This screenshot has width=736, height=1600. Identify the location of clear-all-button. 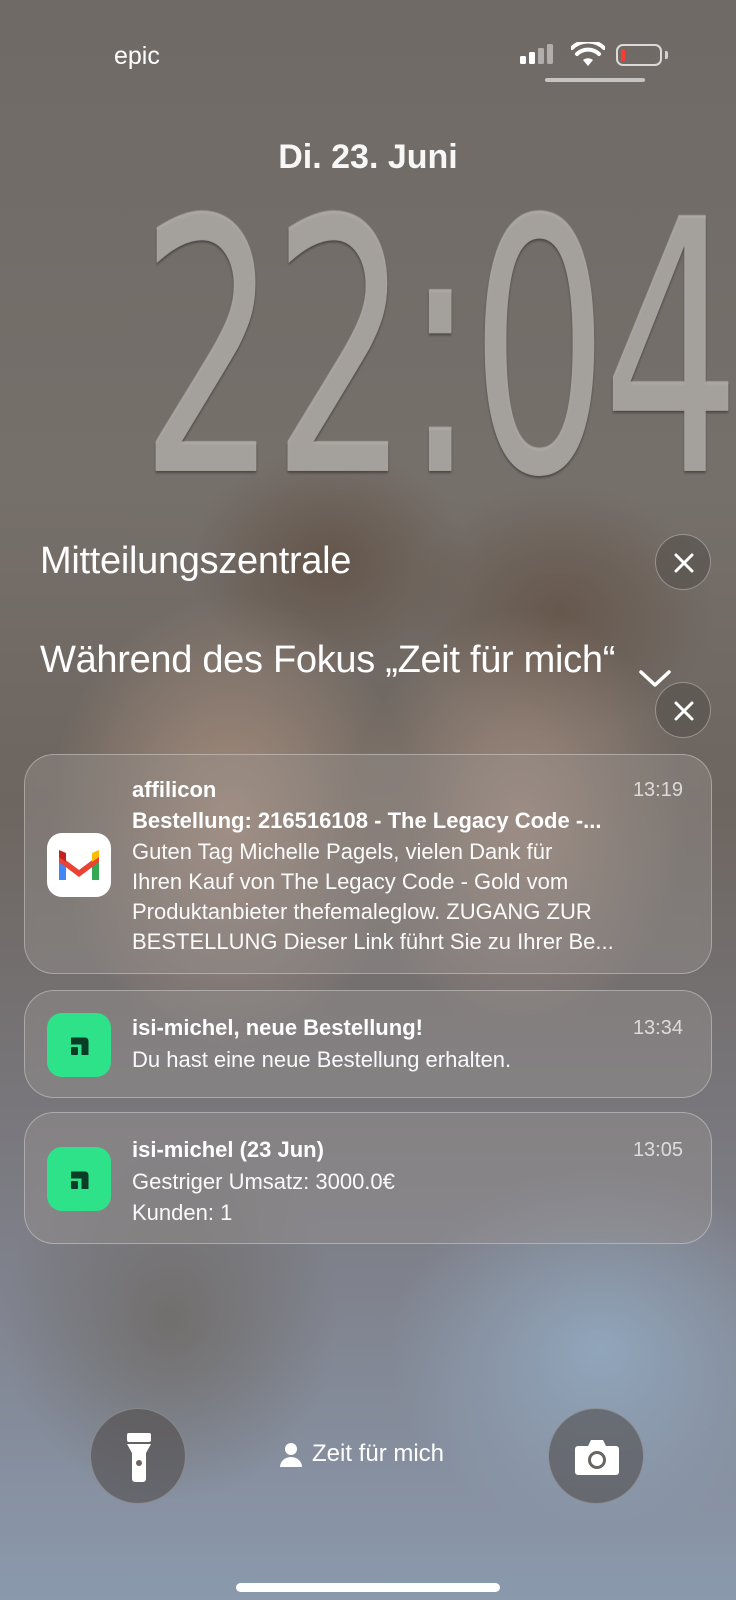
(683, 562).